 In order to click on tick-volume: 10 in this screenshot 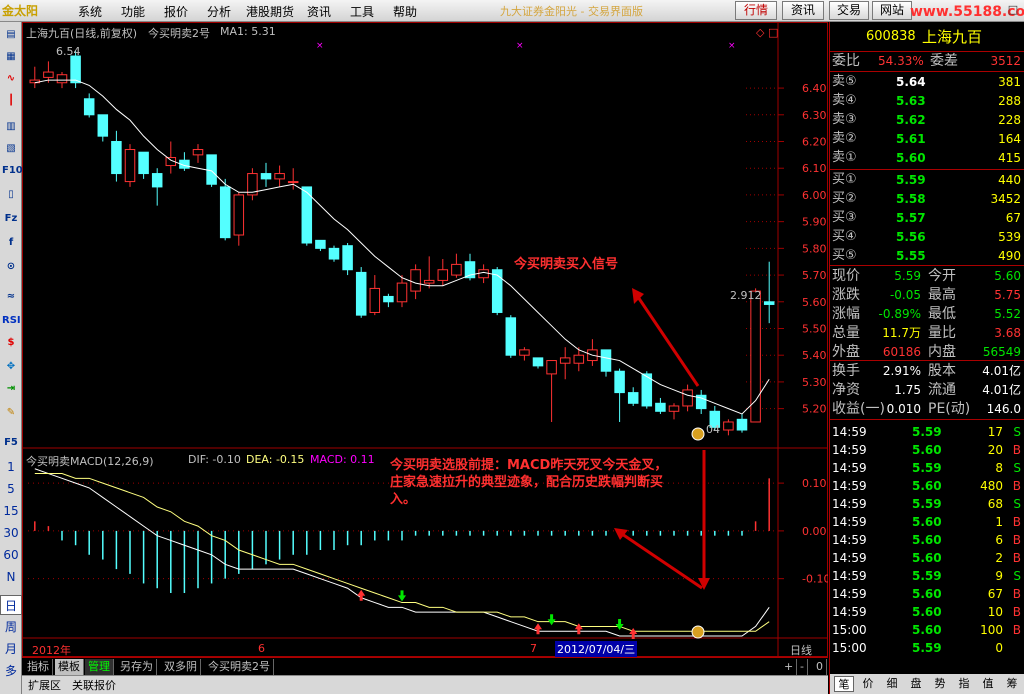, I will do `click(995, 612)`.